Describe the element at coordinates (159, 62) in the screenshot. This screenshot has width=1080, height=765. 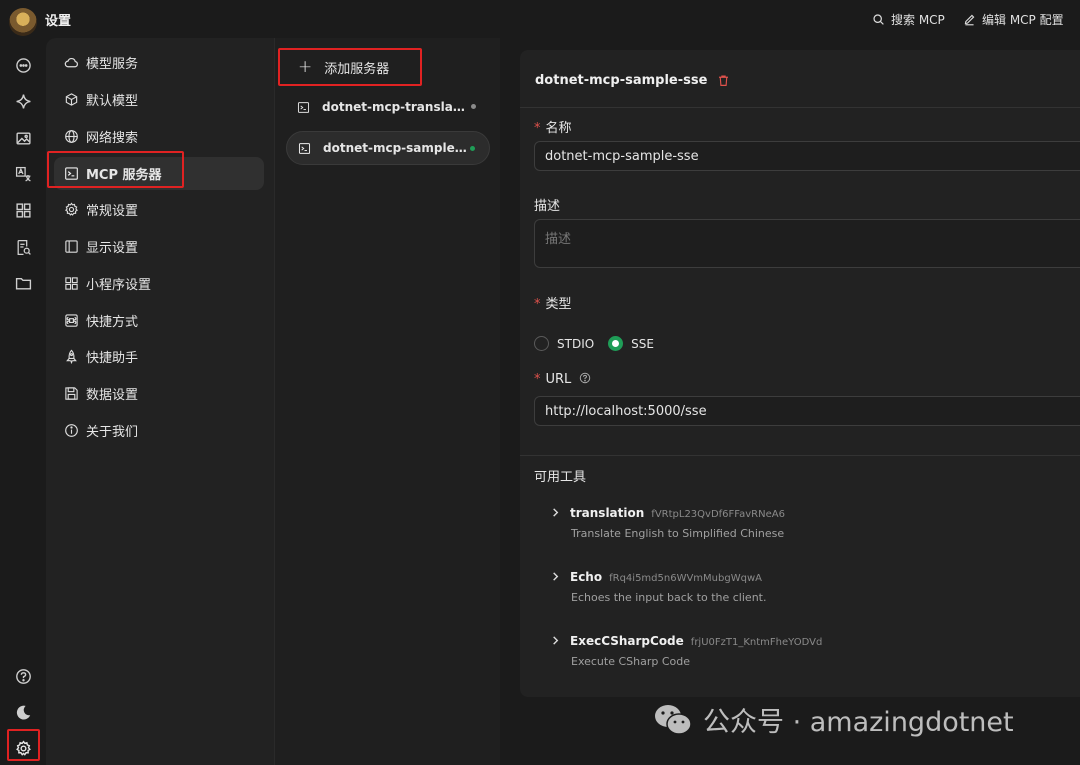
I see `menu-item-model-service: 模型服务` at that location.